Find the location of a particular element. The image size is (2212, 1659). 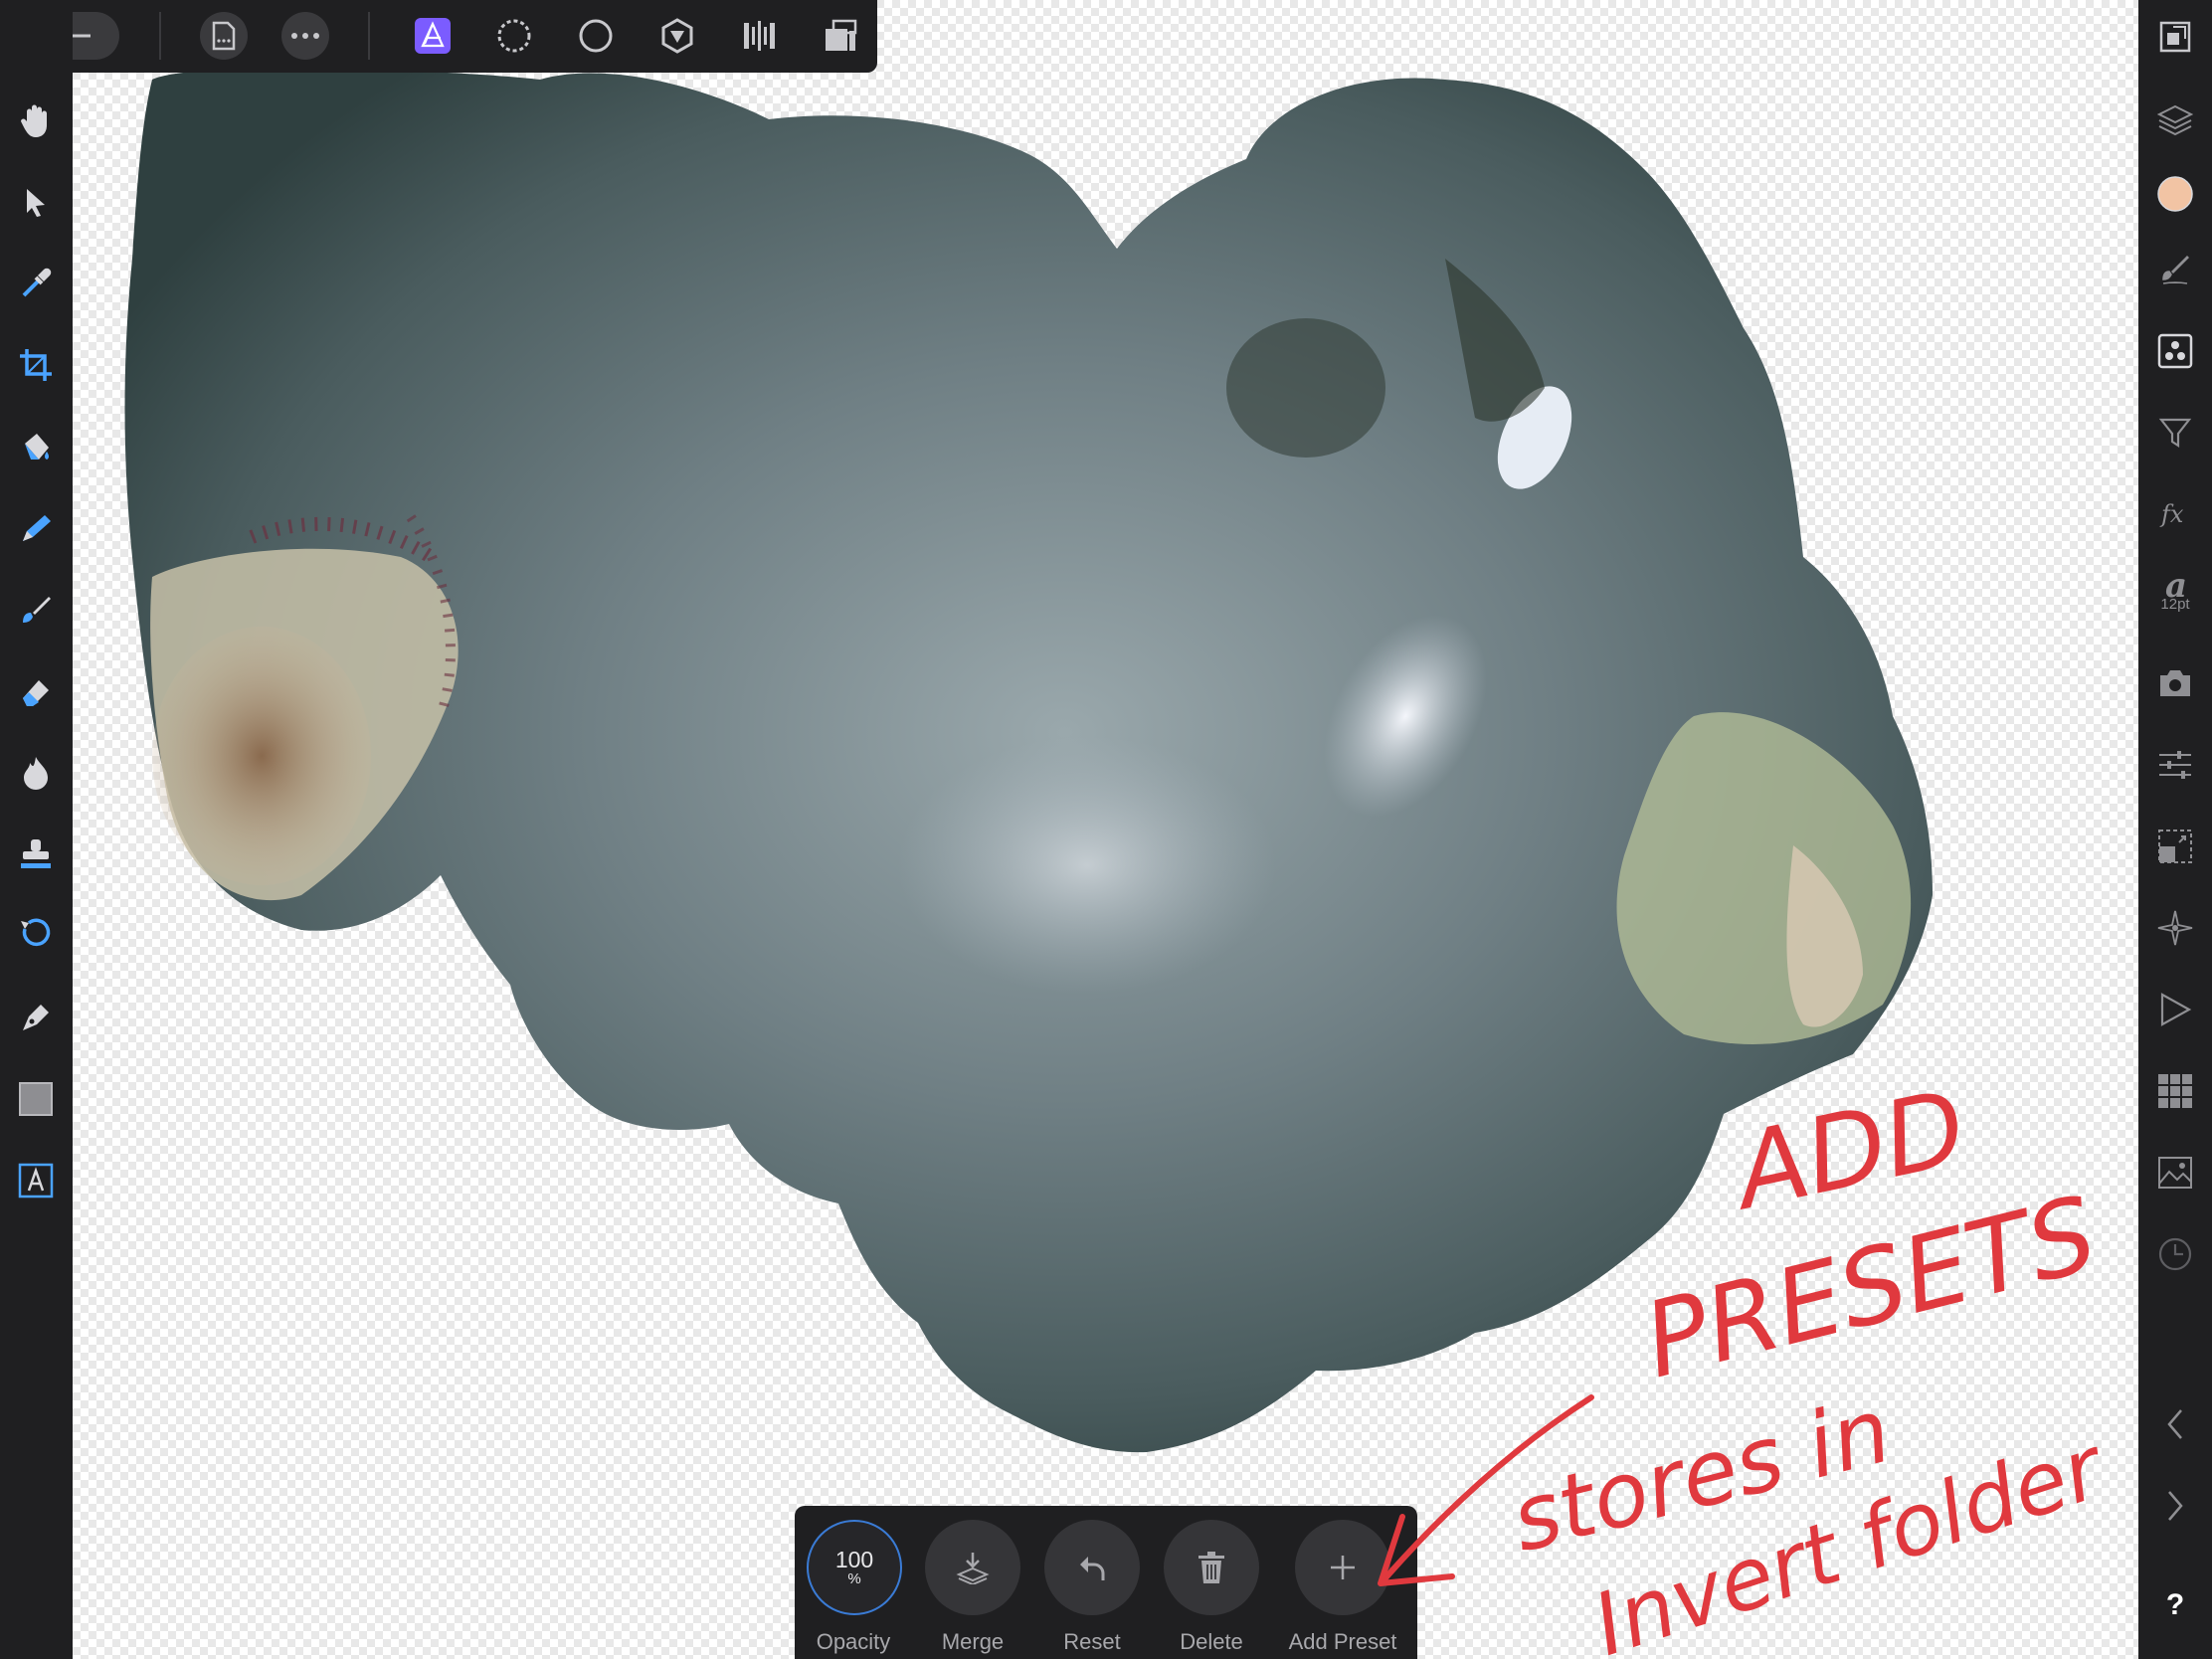

more-button is located at coordinates (305, 36).